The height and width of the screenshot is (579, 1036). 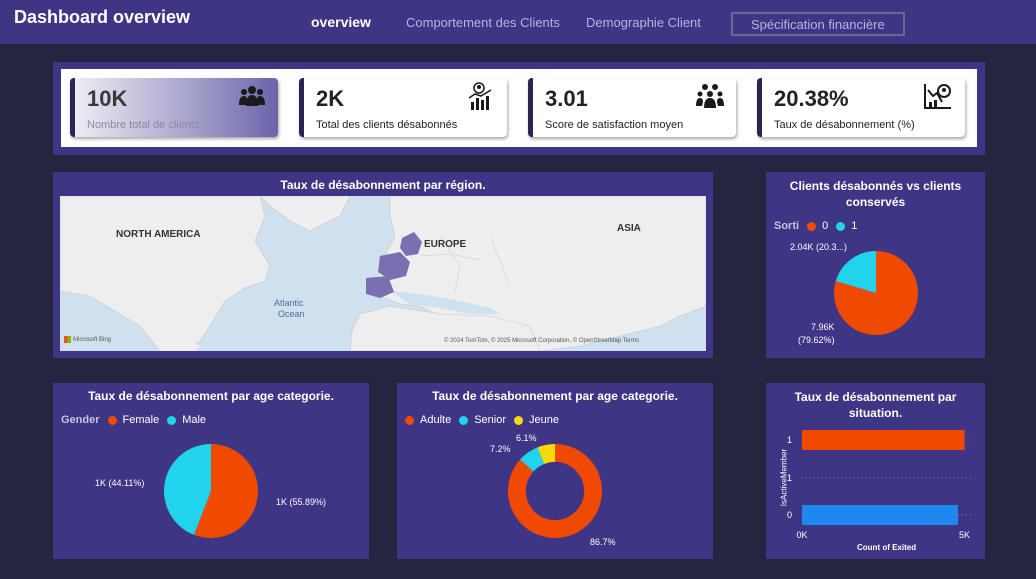 What do you see at coordinates (252, 96) in the screenshot?
I see `people-icon` at bounding box center [252, 96].